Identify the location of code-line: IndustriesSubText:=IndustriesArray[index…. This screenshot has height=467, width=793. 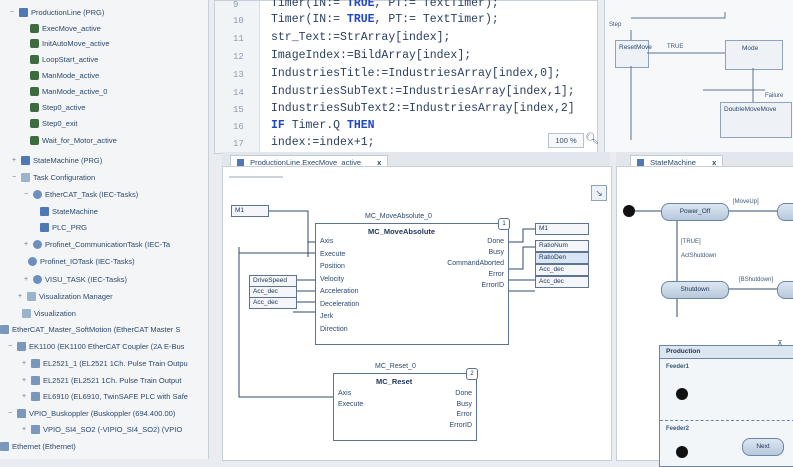
(423, 91).